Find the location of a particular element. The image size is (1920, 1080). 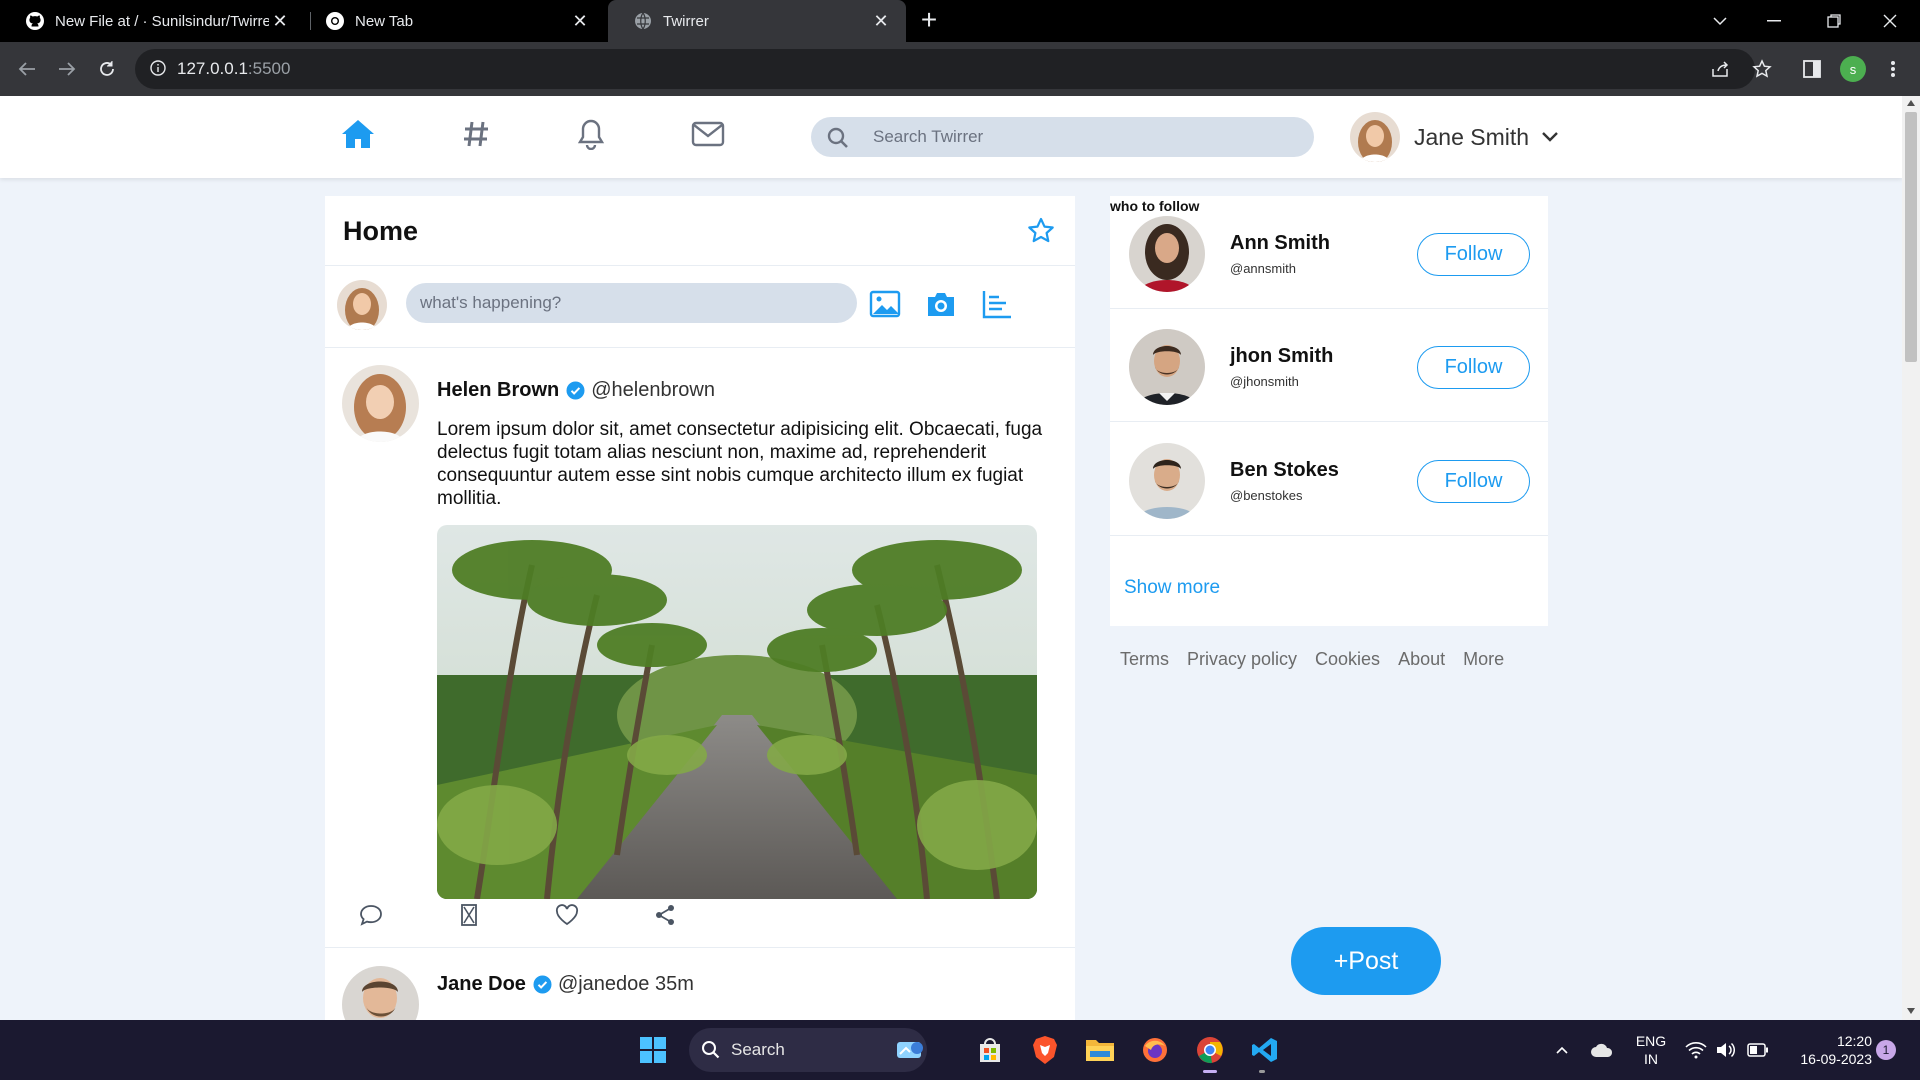

reload-icon is located at coordinates (107, 69).